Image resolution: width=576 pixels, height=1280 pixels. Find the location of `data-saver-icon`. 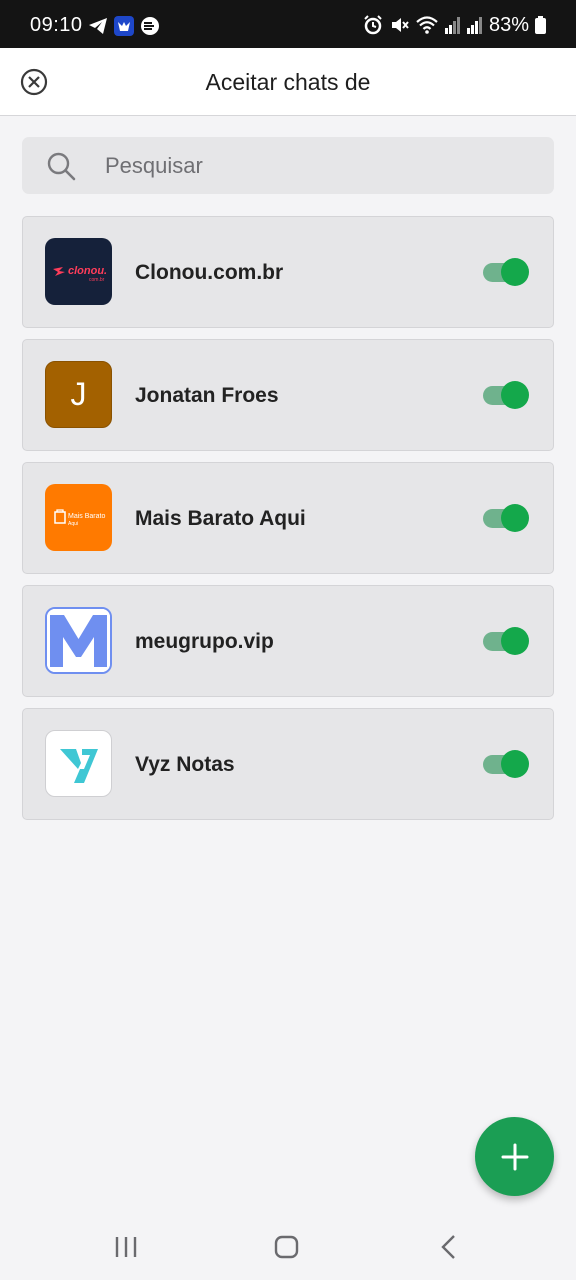

data-saver-icon is located at coordinates (150, 26).